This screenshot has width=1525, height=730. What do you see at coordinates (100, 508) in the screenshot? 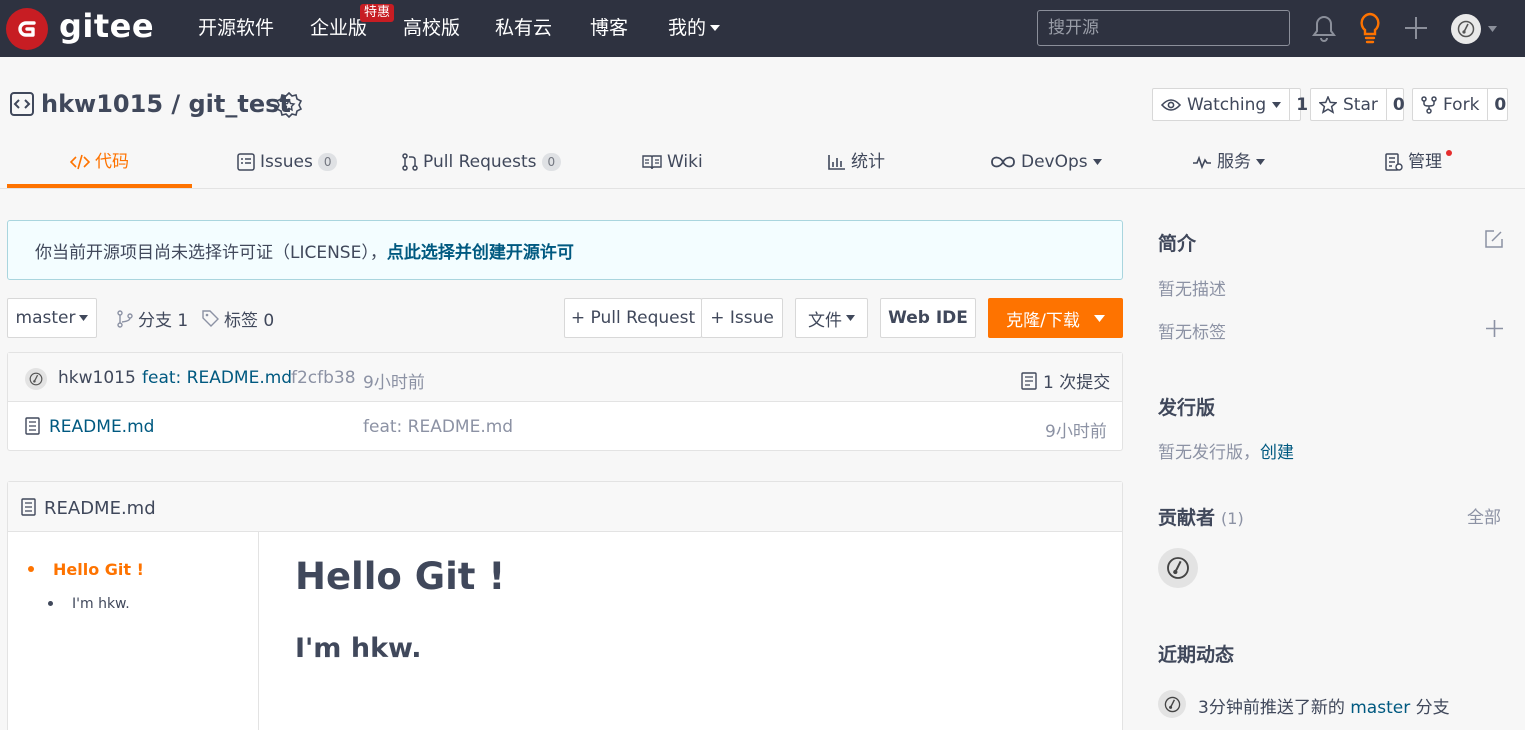
I see `readme-filename: README.md` at bounding box center [100, 508].